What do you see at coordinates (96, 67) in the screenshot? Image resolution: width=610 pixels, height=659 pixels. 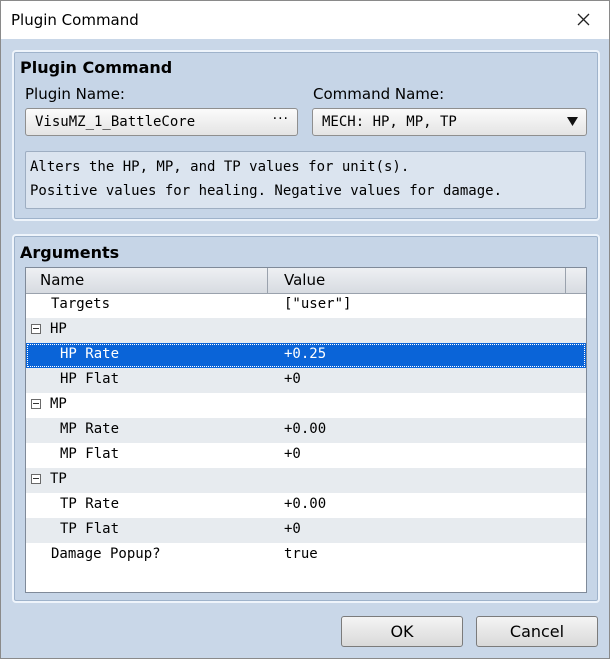 I see `plugin-command-group-title: Plugin Command` at bounding box center [96, 67].